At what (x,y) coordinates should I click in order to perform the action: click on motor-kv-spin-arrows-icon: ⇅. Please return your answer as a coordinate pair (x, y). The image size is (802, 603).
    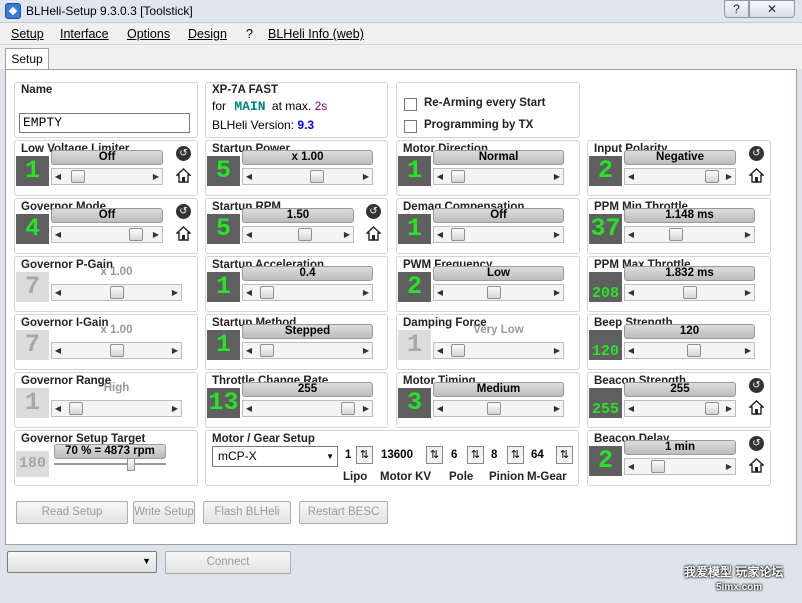
    Looking at the image, I should click on (434, 455).